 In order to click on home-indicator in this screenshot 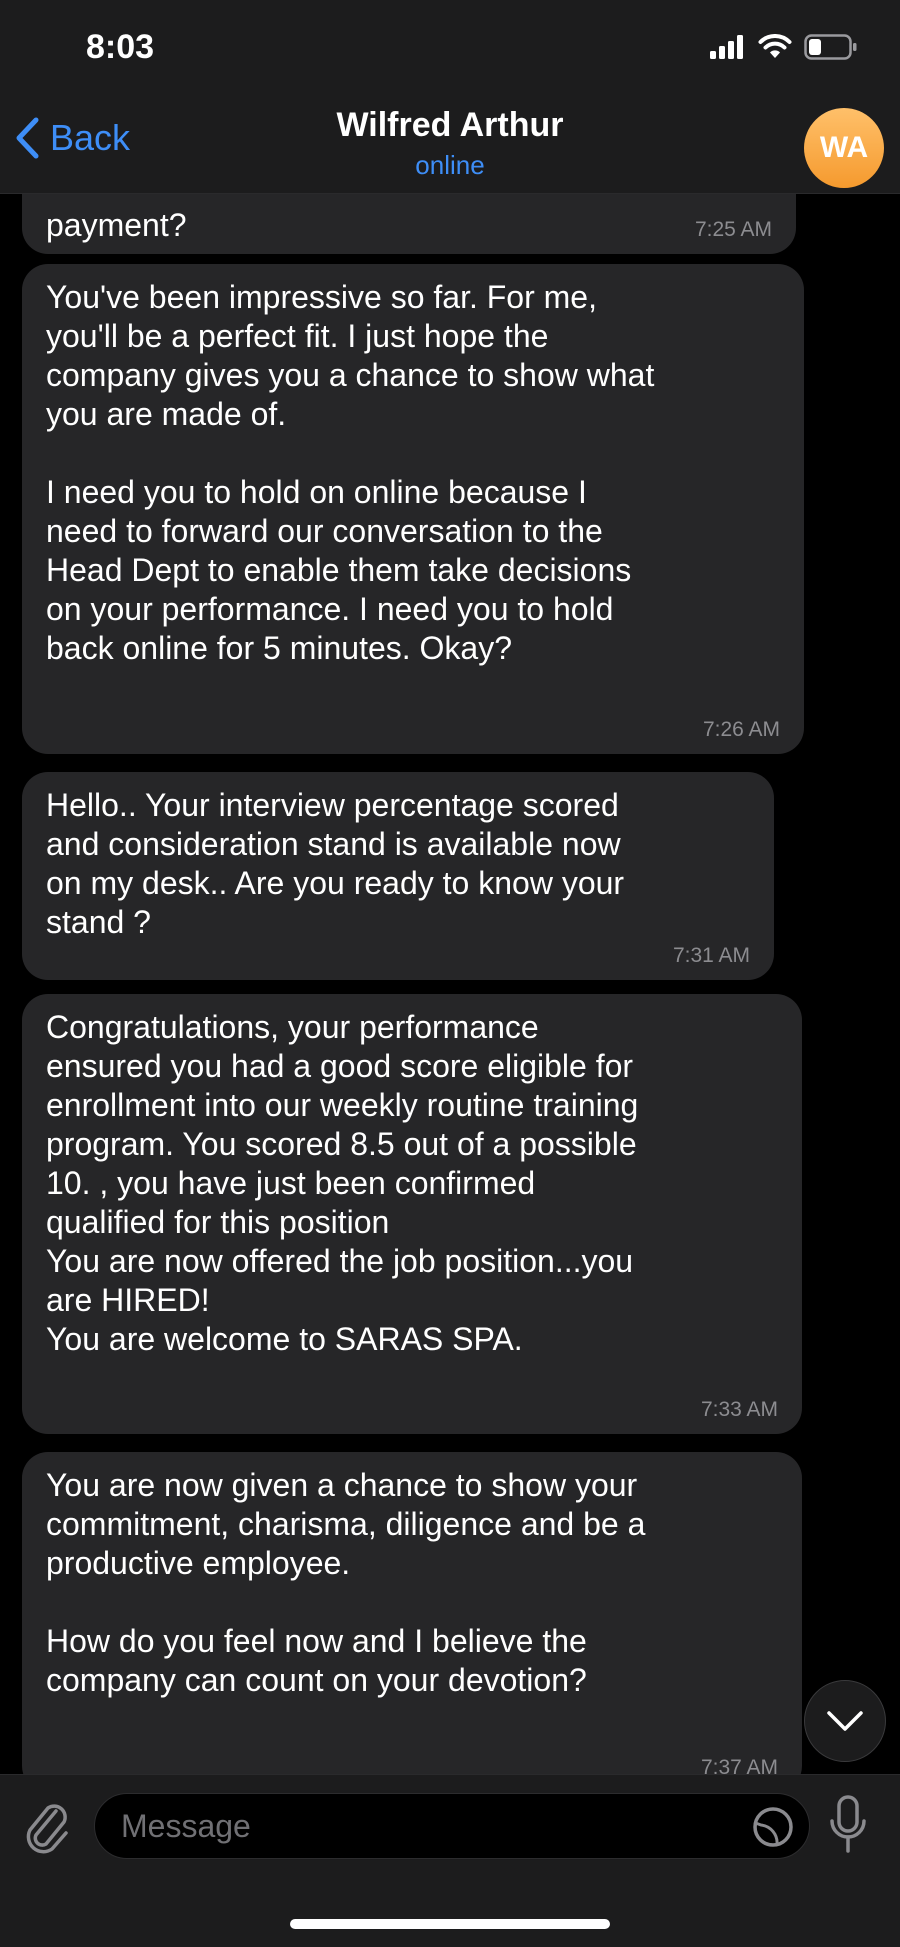, I will do `click(450, 1924)`.